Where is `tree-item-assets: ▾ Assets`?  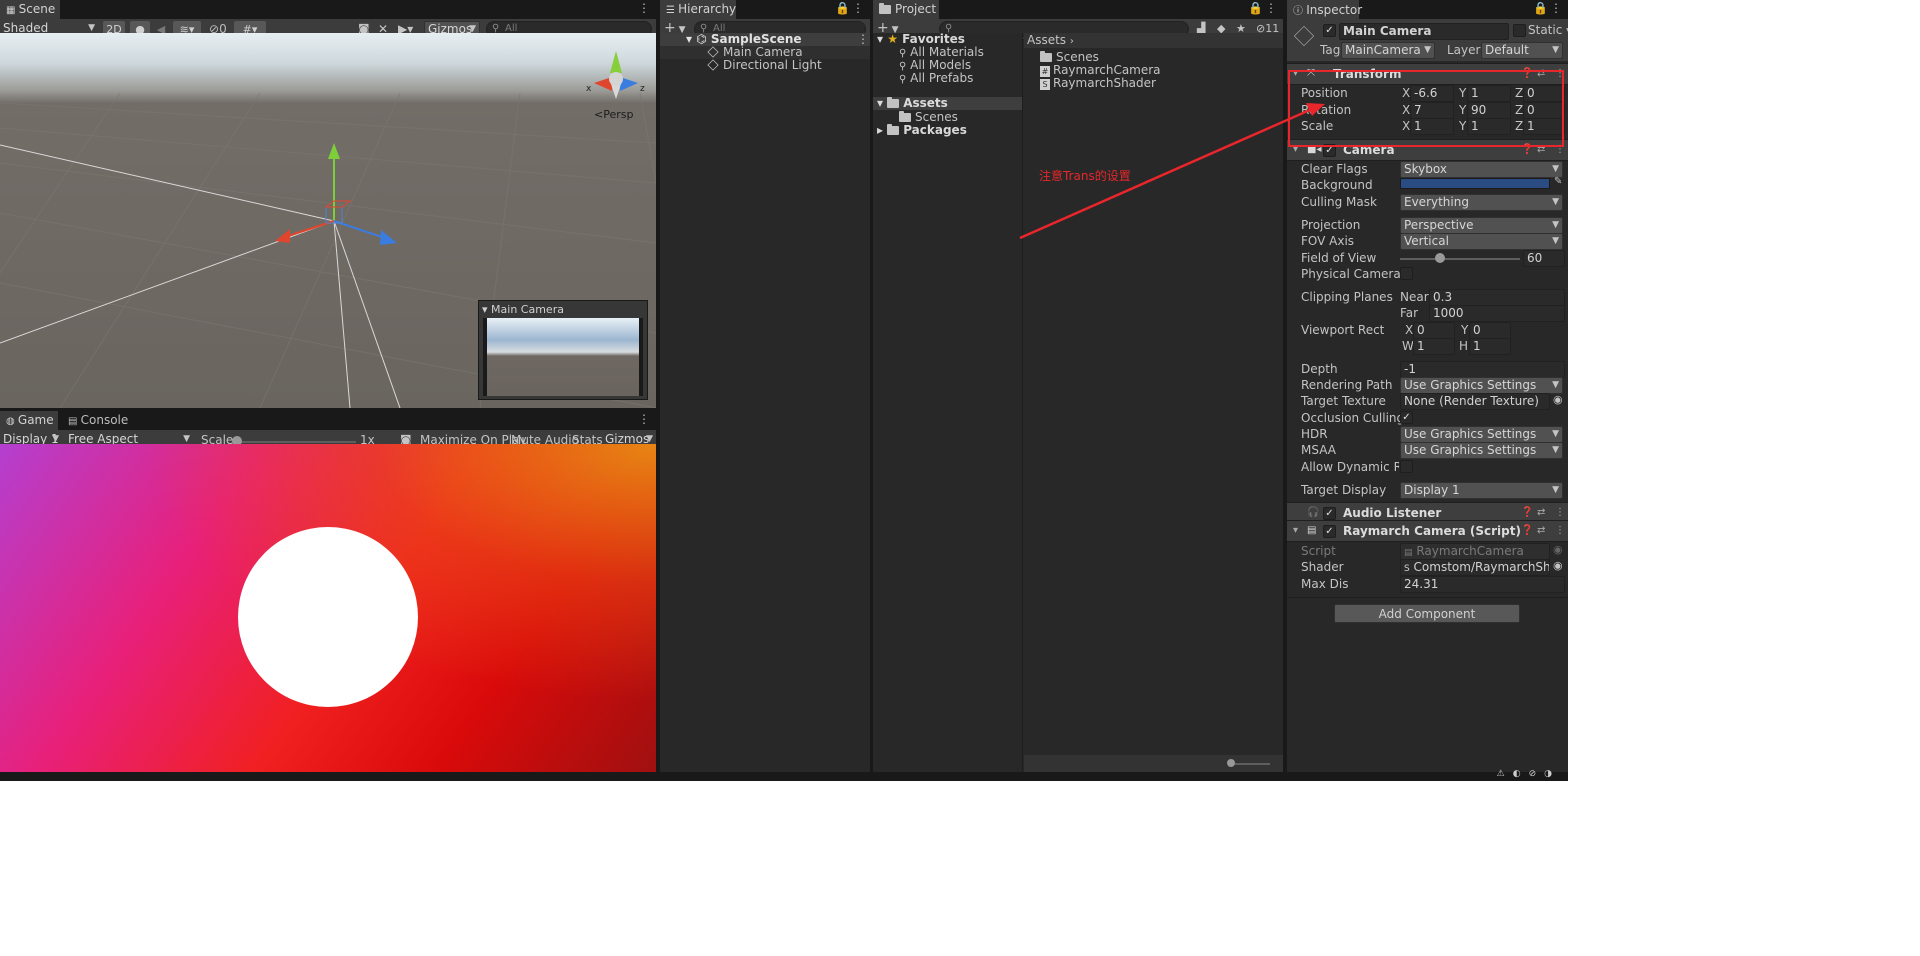
tree-item-assets: ▾ Assets is located at coordinates (947, 103).